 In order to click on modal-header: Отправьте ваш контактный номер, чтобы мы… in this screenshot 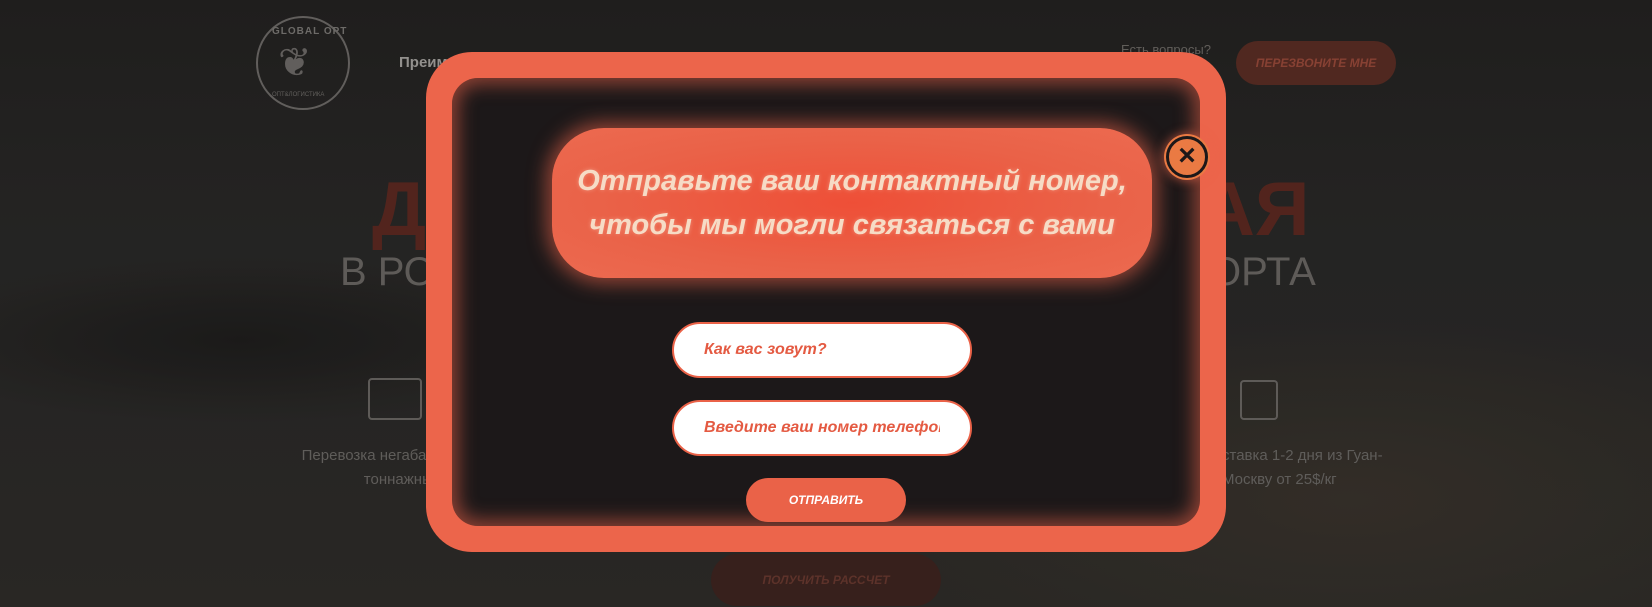, I will do `click(852, 203)`.